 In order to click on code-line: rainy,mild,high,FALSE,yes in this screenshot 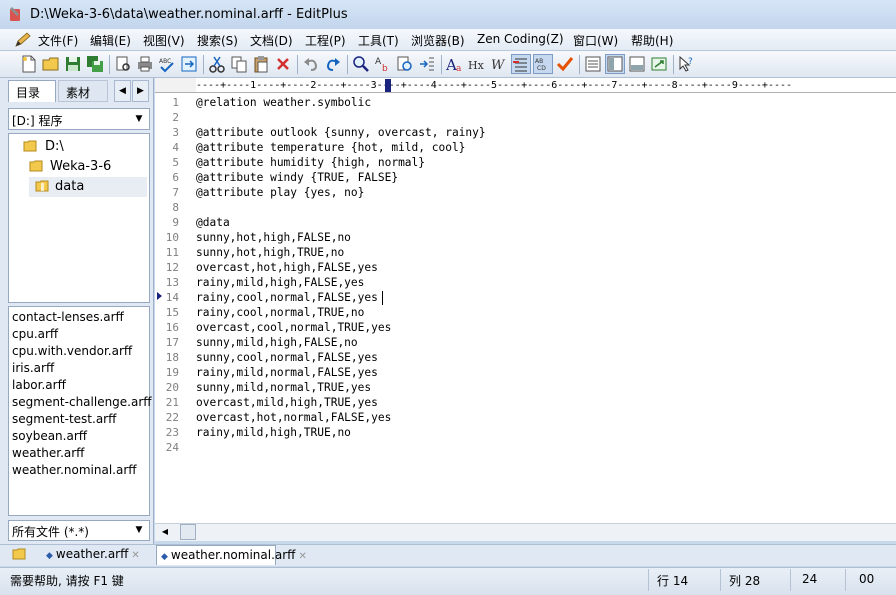, I will do `click(280, 282)`.